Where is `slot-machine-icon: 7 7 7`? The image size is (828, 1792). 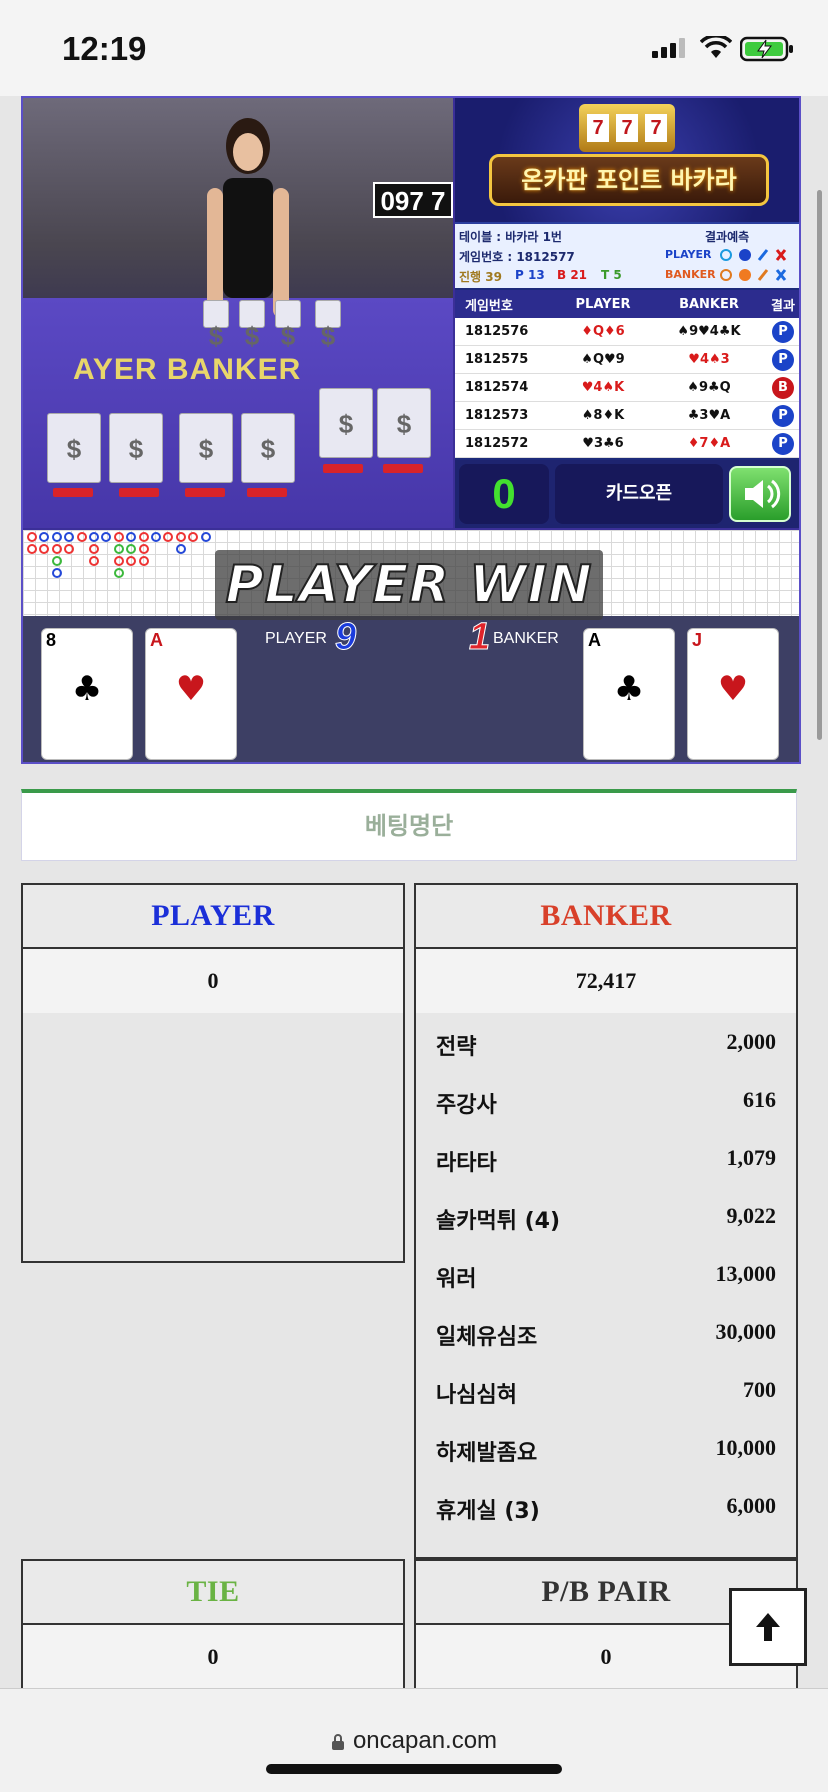 slot-machine-icon: 7 7 7 is located at coordinates (627, 128).